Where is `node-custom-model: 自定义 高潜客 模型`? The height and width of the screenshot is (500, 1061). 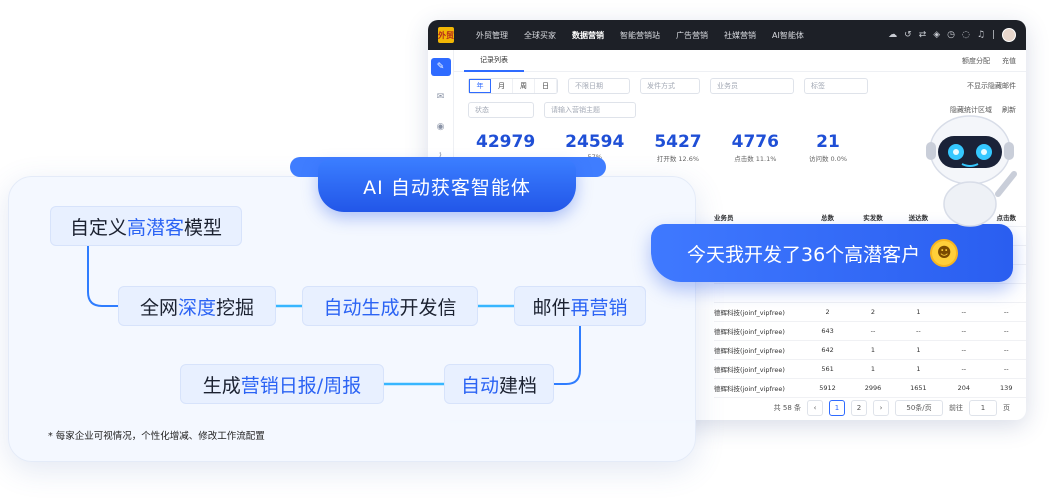
node-custom-model: 自定义 高潜客 模型 is located at coordinates (146, 226).